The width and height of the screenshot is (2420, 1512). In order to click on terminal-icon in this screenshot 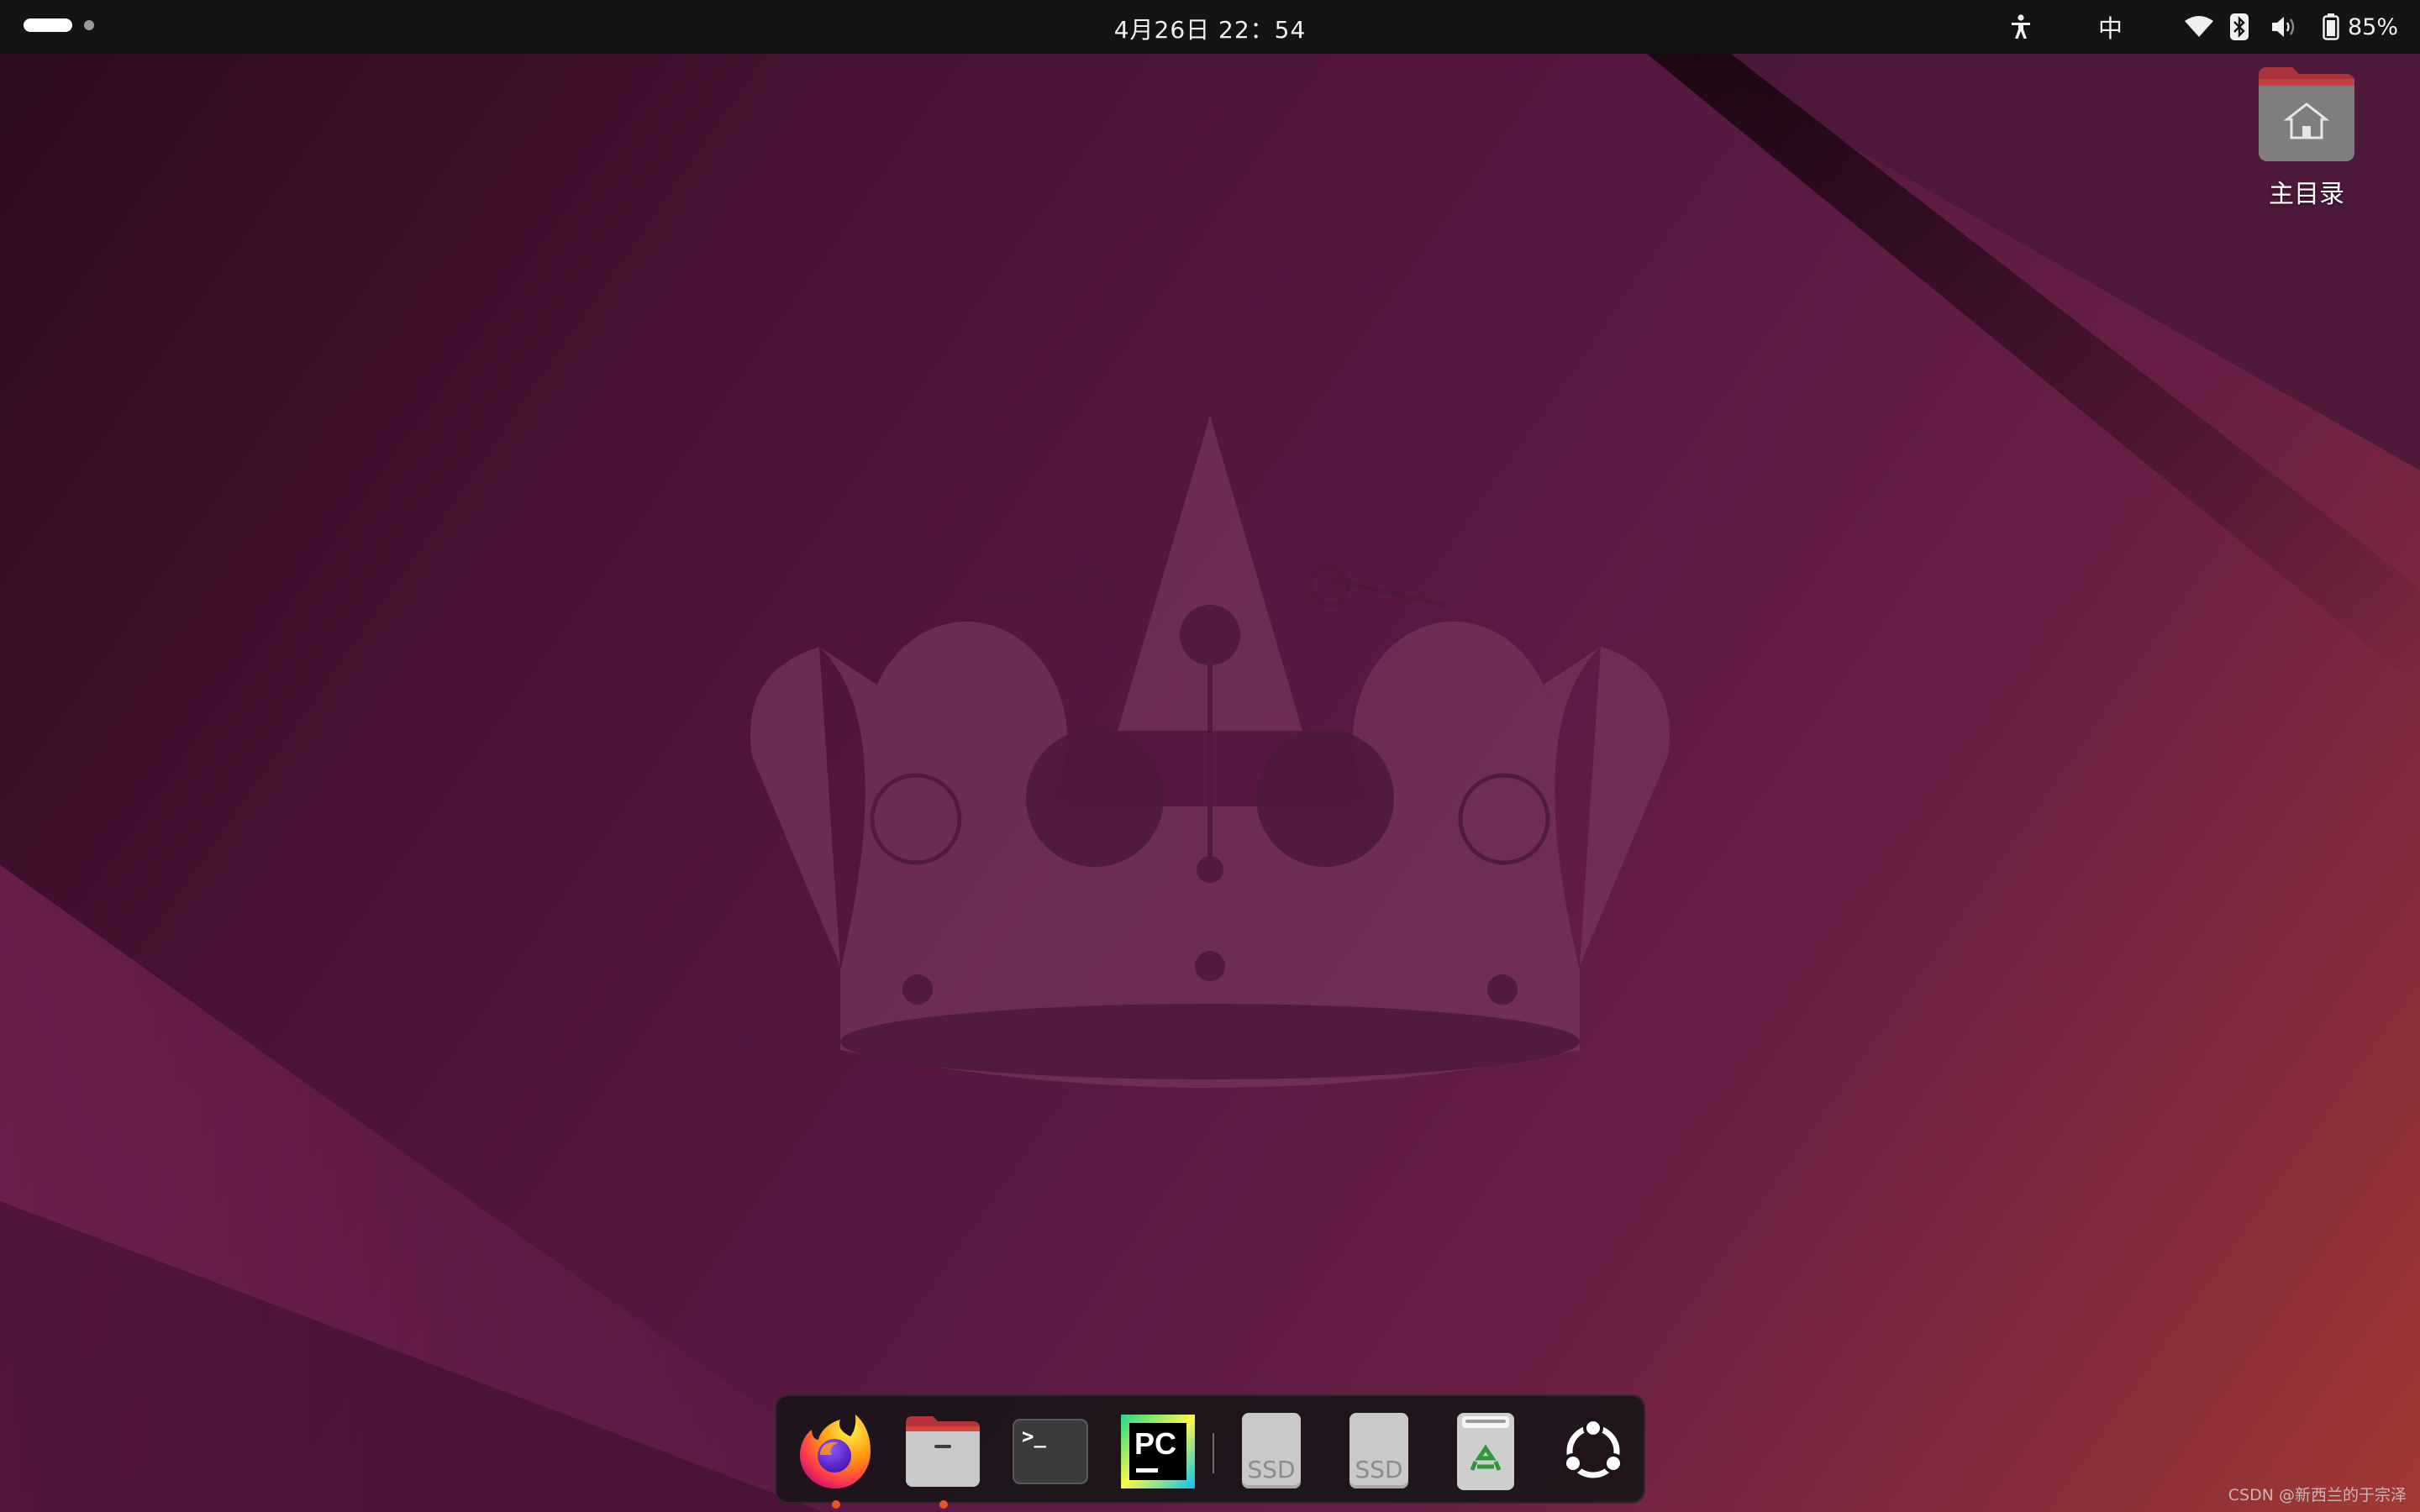, I will do `click(1050, 1451)`.